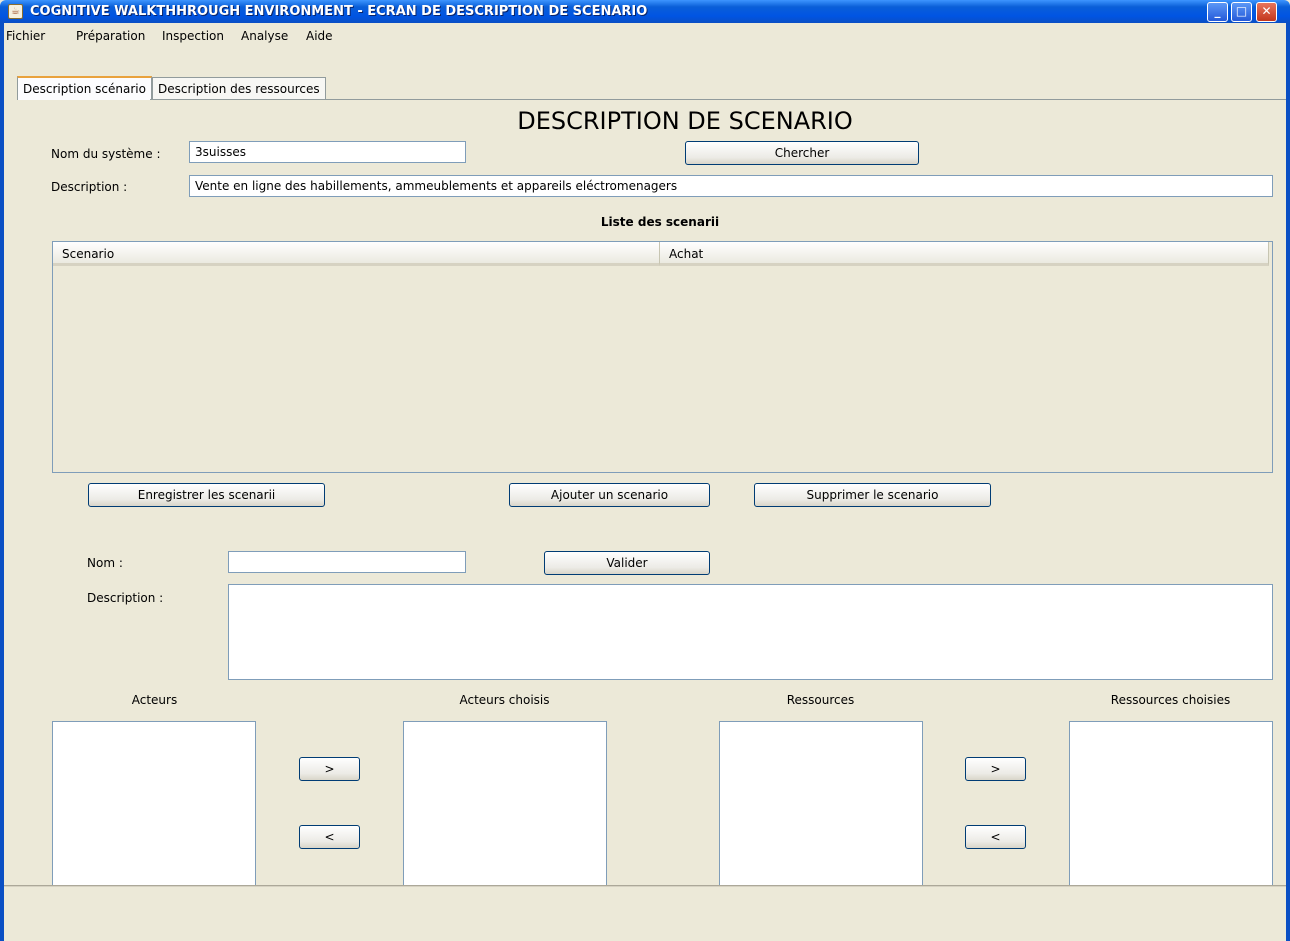 The height and width of the screenshot is (941, 1290). I want to click on validate-button: Valider, so click(627, 563).